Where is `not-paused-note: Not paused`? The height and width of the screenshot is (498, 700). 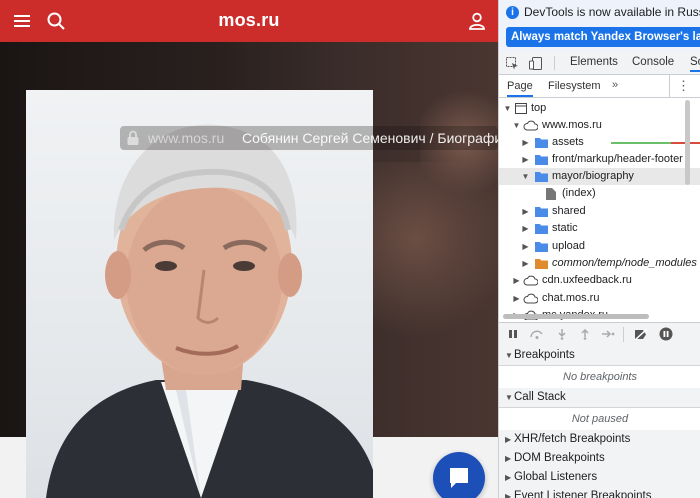 not-paused-note: Not paused is located at coordinates (599, 419).